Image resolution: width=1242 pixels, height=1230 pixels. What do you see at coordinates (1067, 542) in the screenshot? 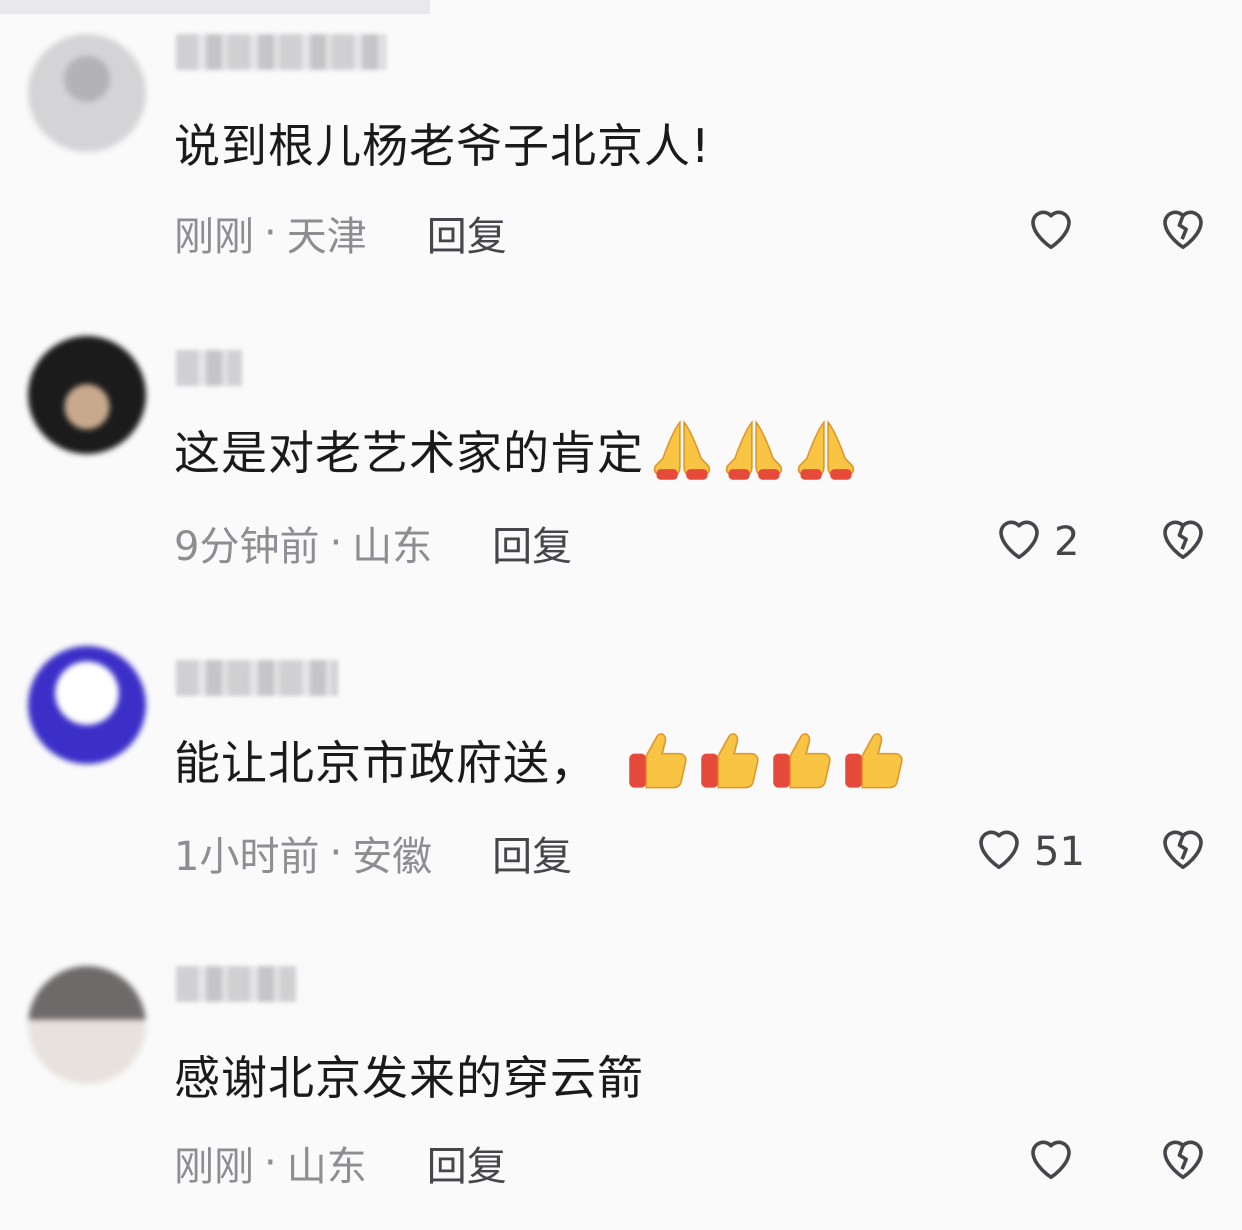
I see `like-count: 2` at bounding box center [1067, 542].